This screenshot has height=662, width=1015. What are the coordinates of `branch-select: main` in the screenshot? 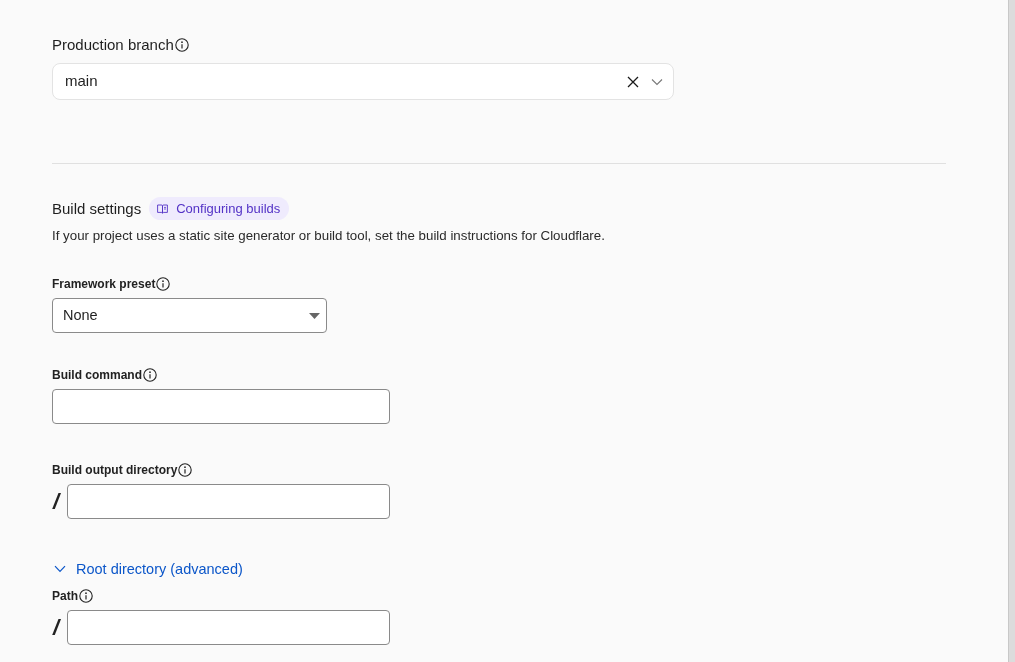 It's located at (363, 81).